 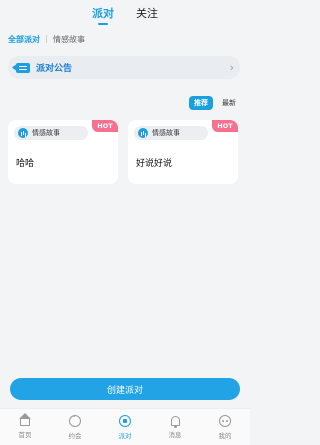 What do you see at coordinates (231, 67) in the screenshot?
I see `chevron-right-icon: ›` at bounding box center [231, 67].